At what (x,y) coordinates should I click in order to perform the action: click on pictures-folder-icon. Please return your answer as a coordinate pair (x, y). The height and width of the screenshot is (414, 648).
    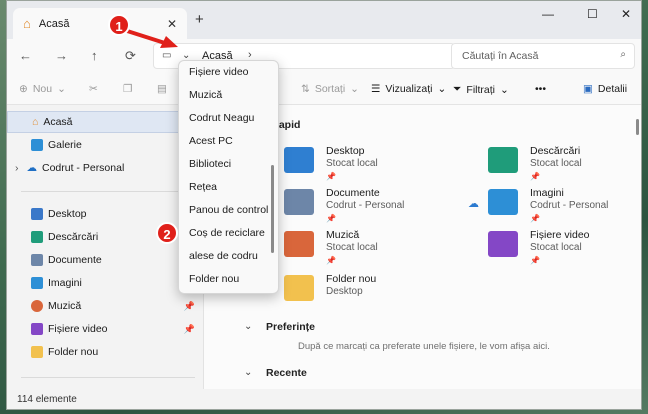
    Looking at the image, I should click on (503, 202).